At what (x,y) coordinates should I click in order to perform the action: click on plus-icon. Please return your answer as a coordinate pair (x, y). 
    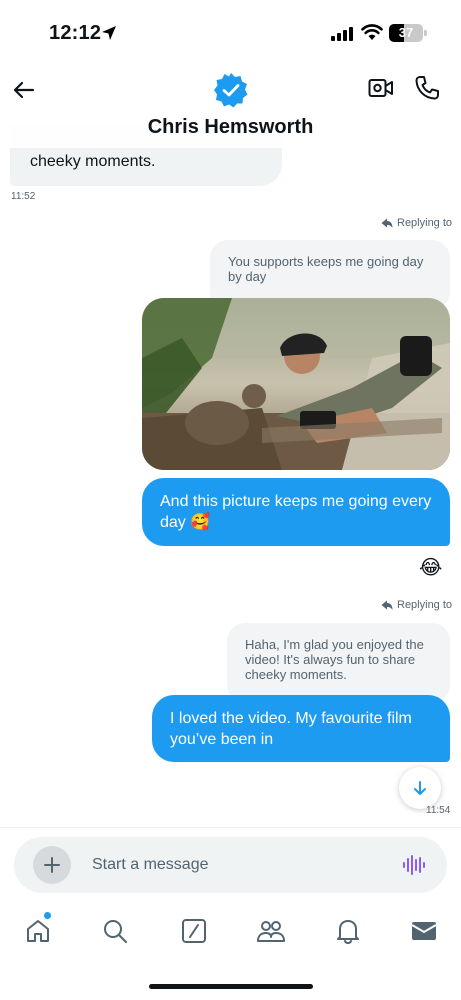
    Looking at the image, I should click on (52, 865).